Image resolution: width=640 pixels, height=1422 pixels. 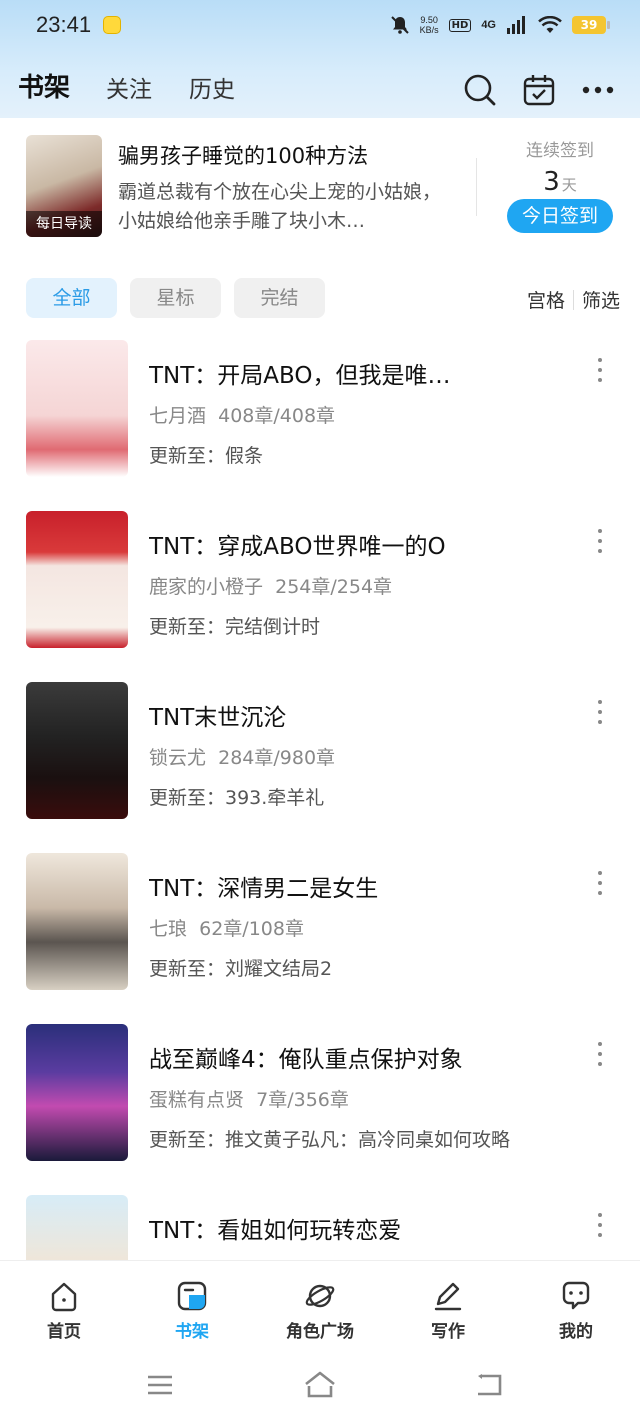 I want to click on book-update: 更新至：完结倒计时, so click(x=235, y=627).